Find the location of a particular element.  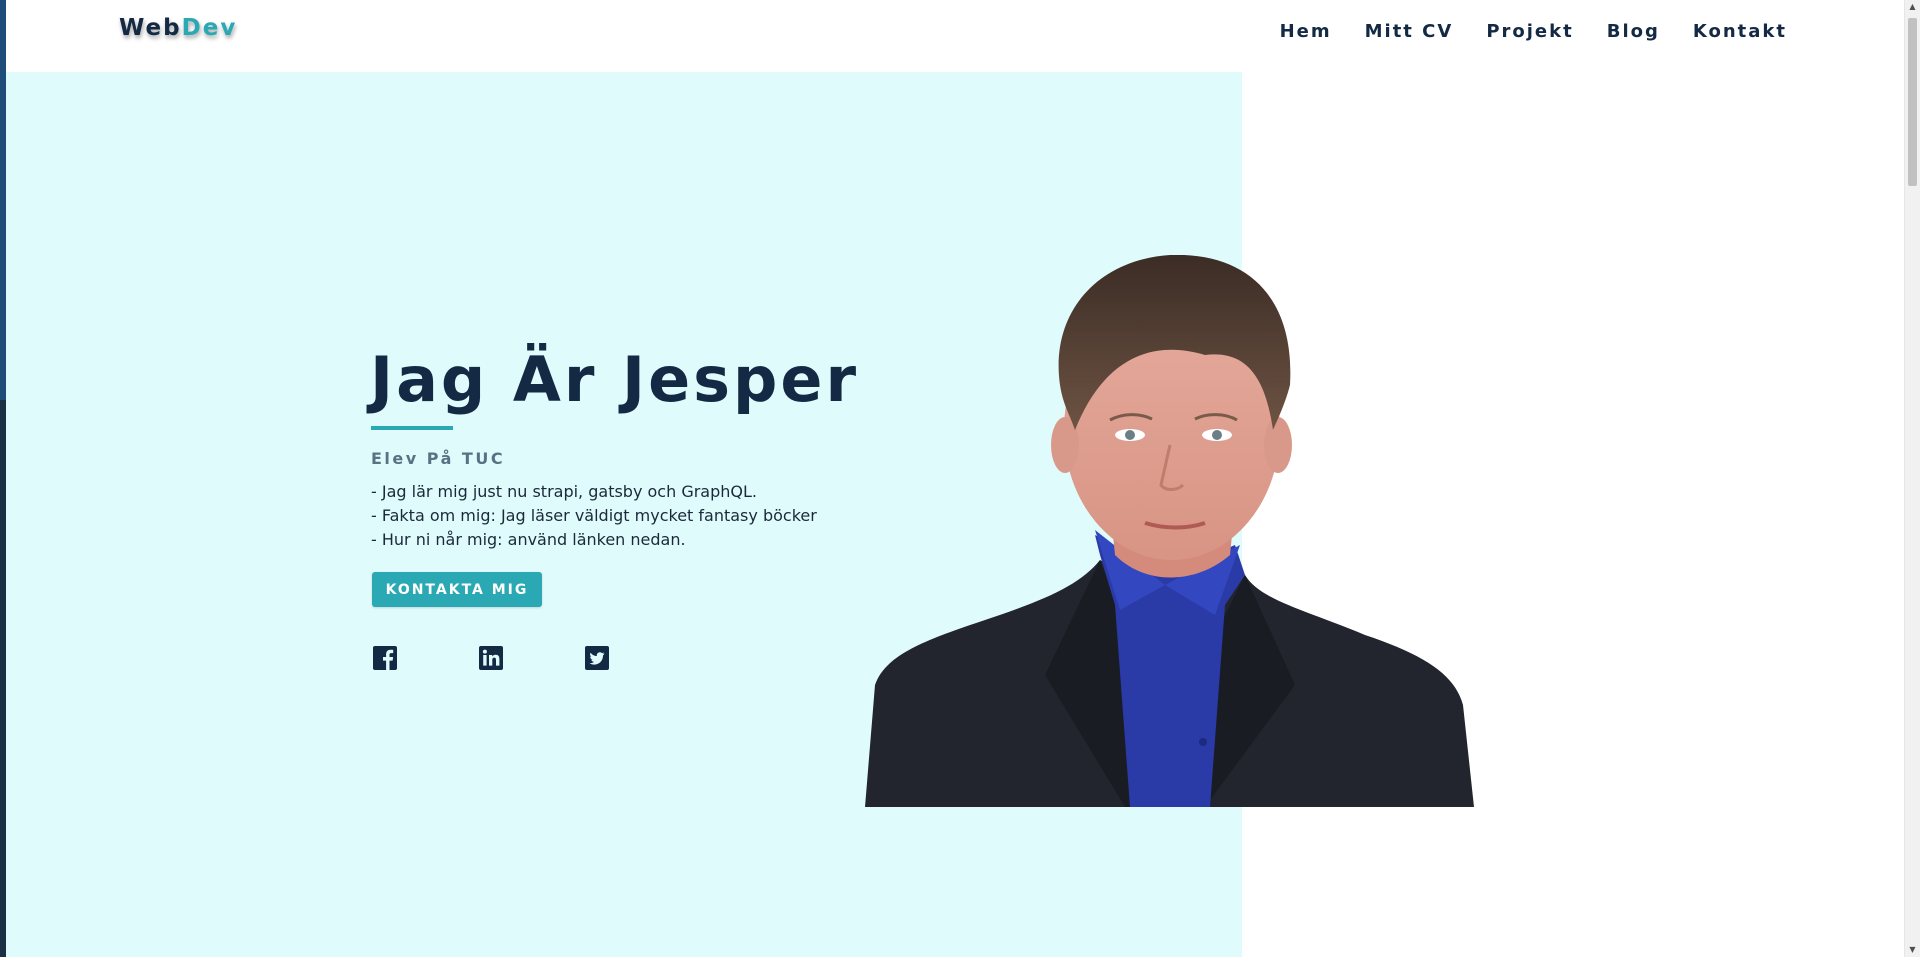

contact-me-button: KONTAKTA MIG is located at coordinates (457, 589).